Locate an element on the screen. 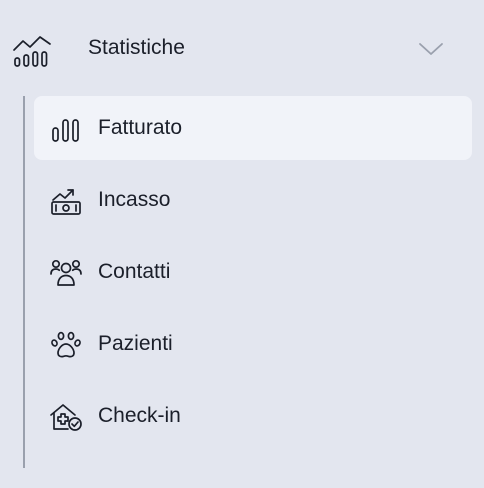 This screenshot has height=488, width=484. chevron-down-icon is located at coordinates (431, 48).